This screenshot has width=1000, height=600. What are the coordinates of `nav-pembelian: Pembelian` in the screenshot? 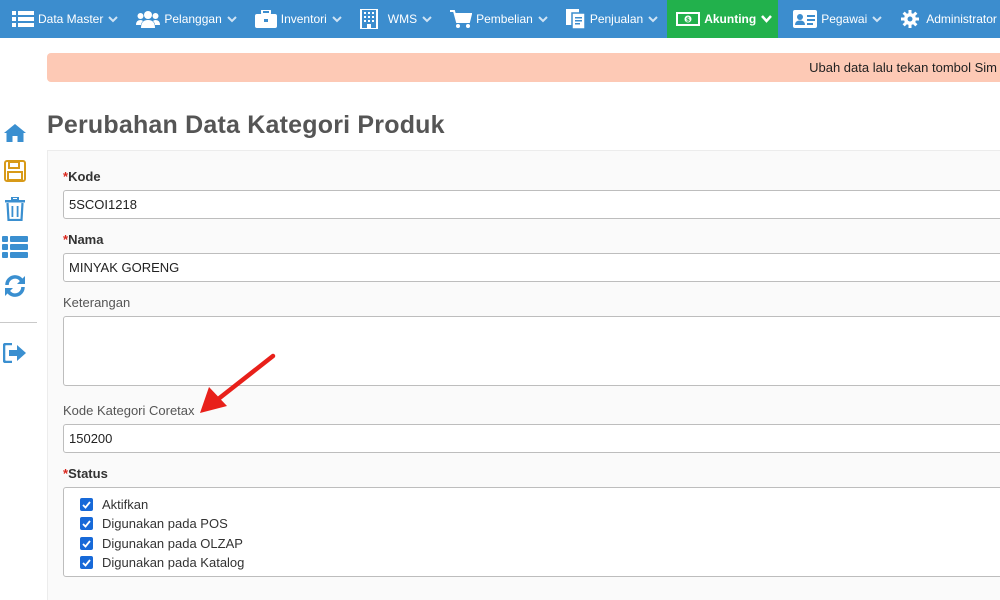 It's located at (499, 19).